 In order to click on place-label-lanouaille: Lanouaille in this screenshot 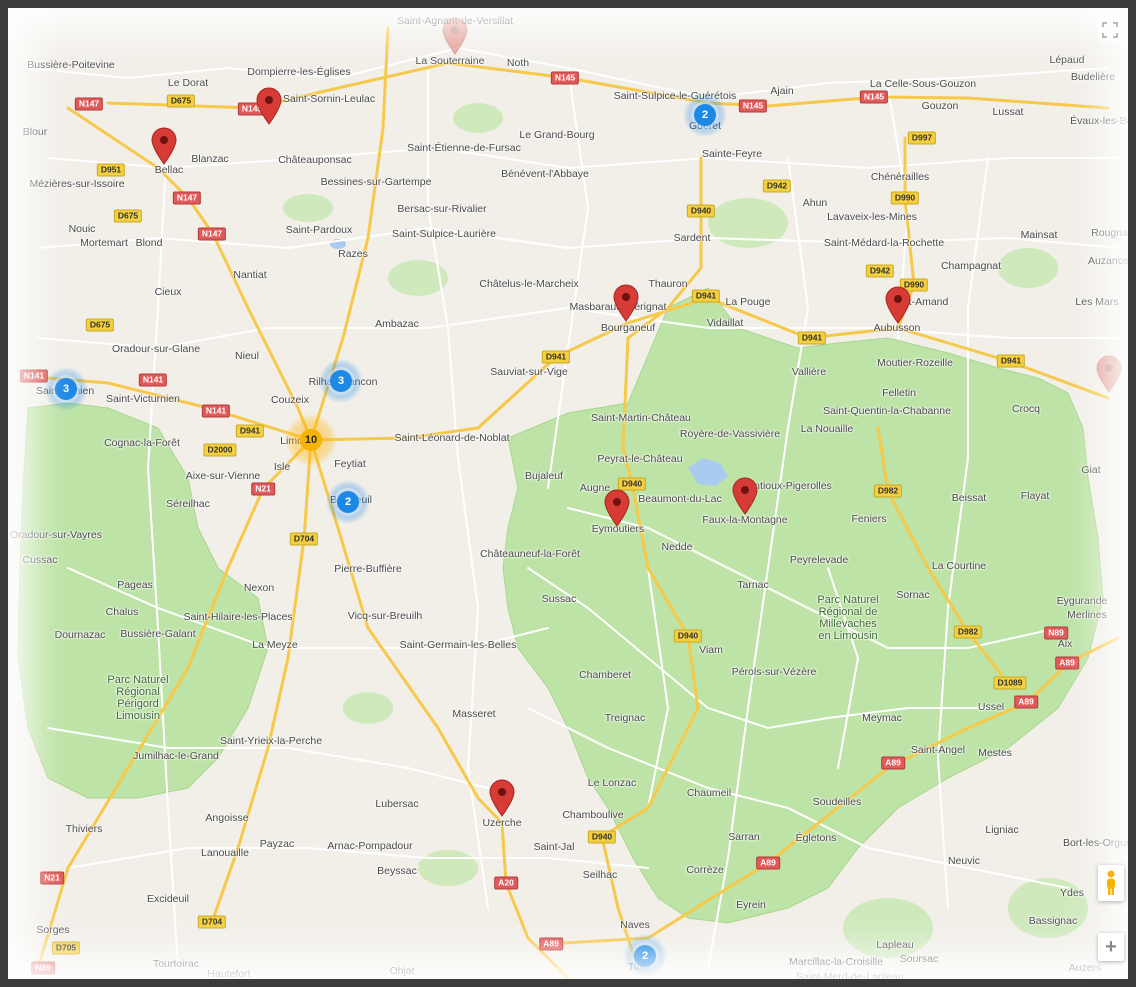, I will do `click(225, 853)`.